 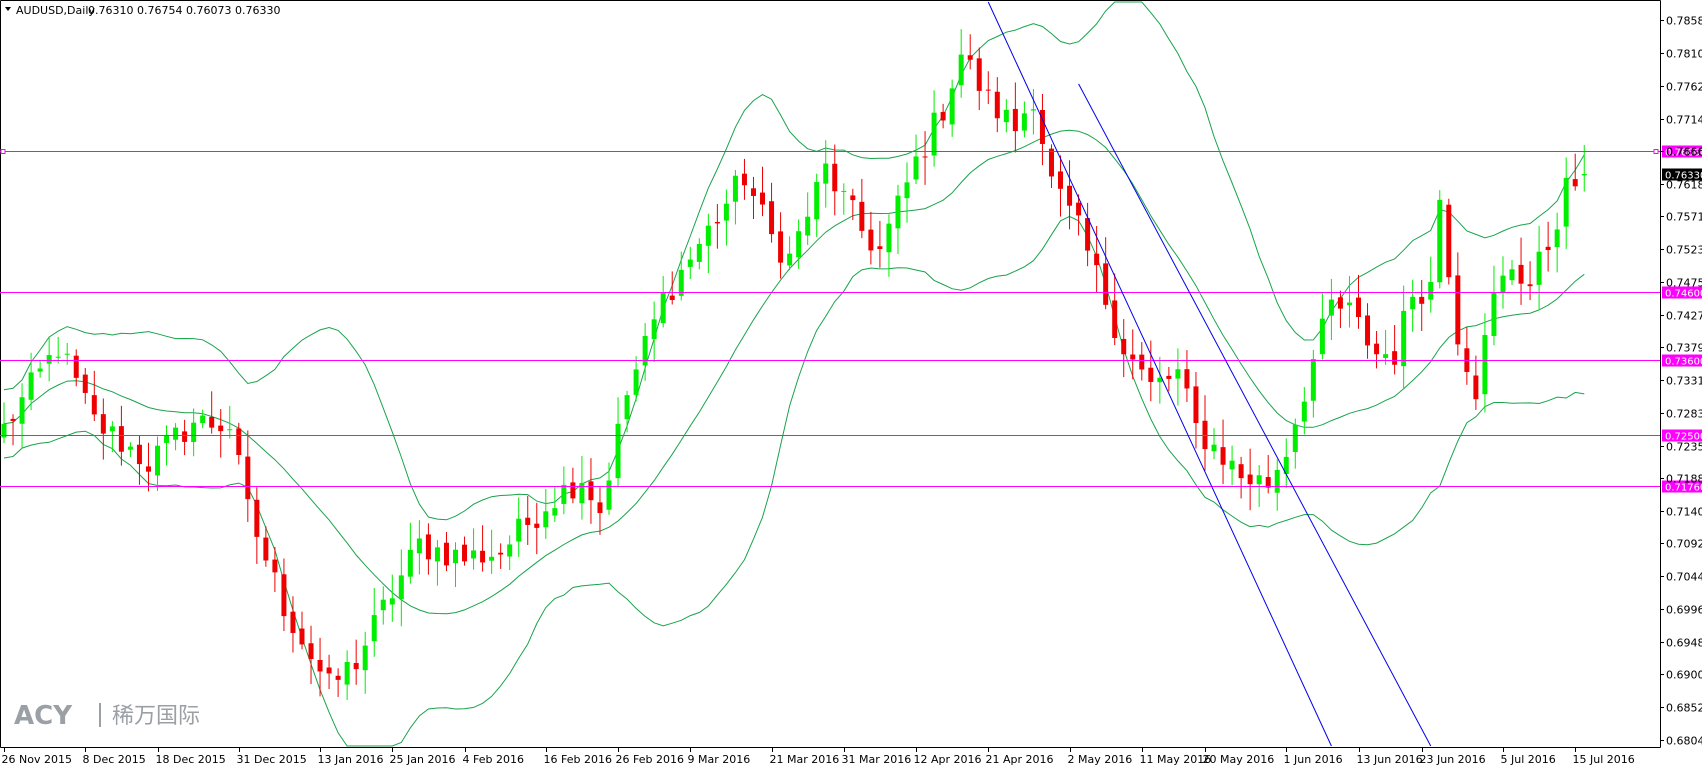 I want to click on price-tick-label: 0.77140, so click(x=1684, y=120).